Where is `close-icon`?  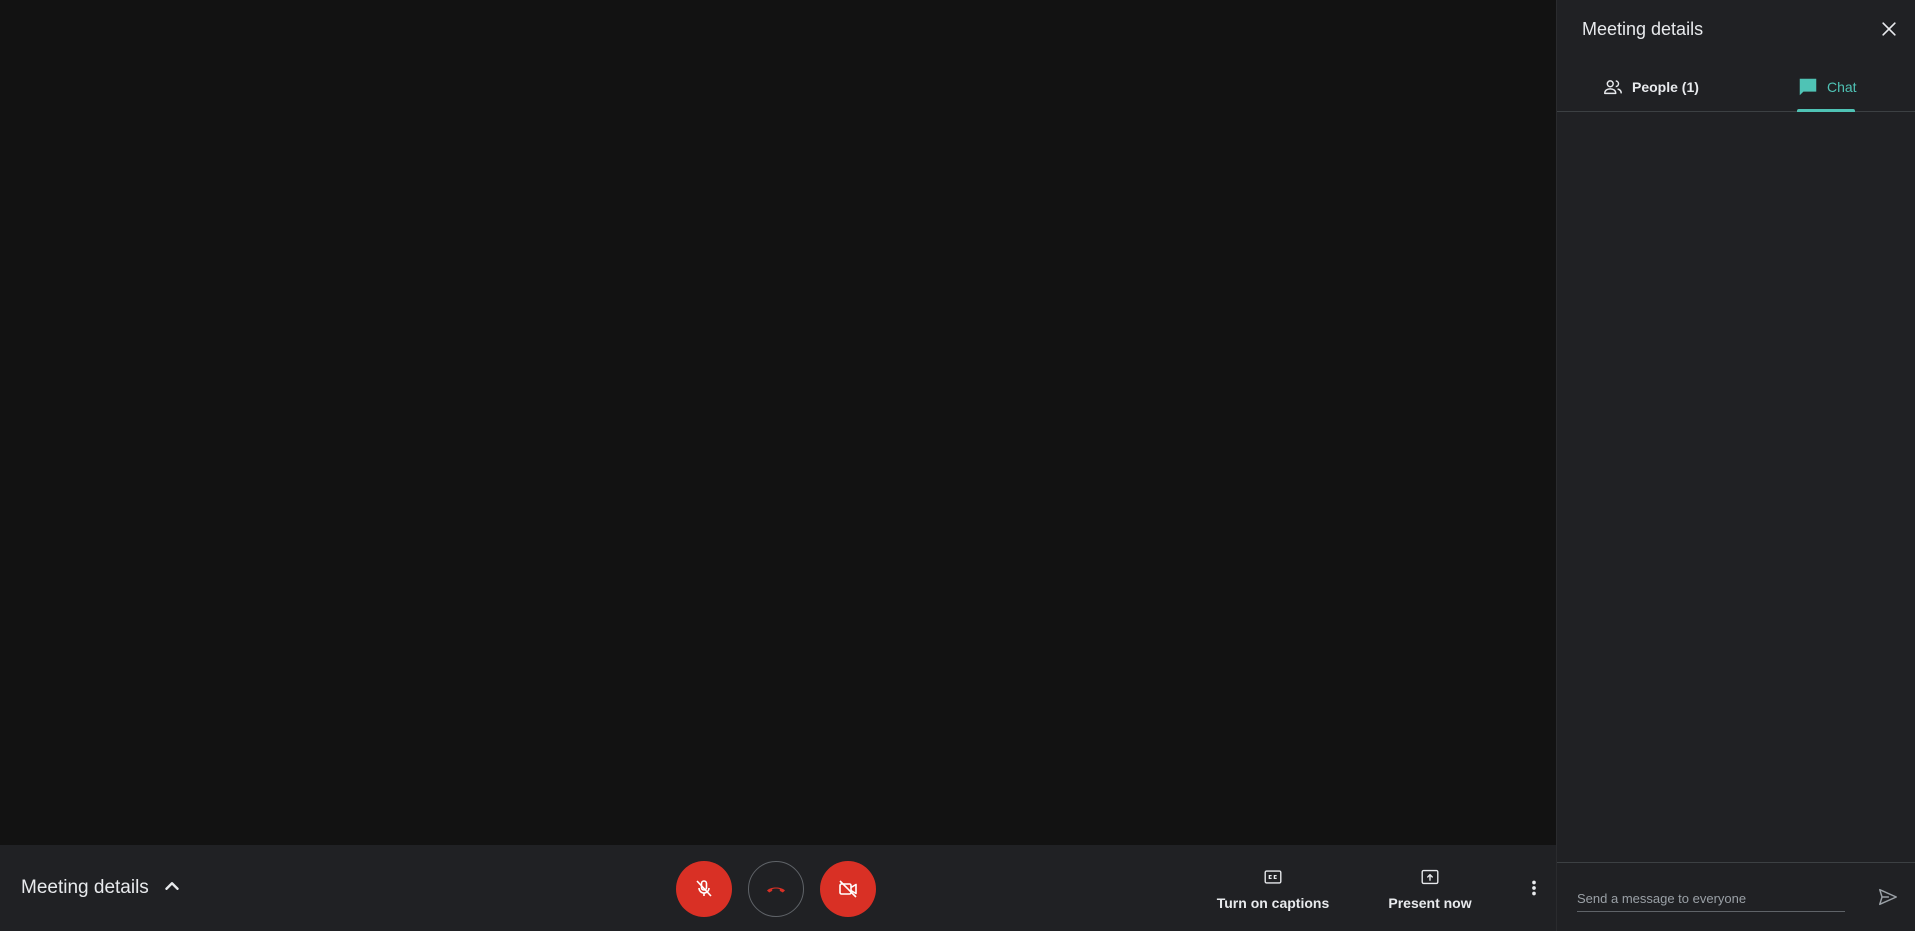
close-icon is located at coordinates (1889, 29).